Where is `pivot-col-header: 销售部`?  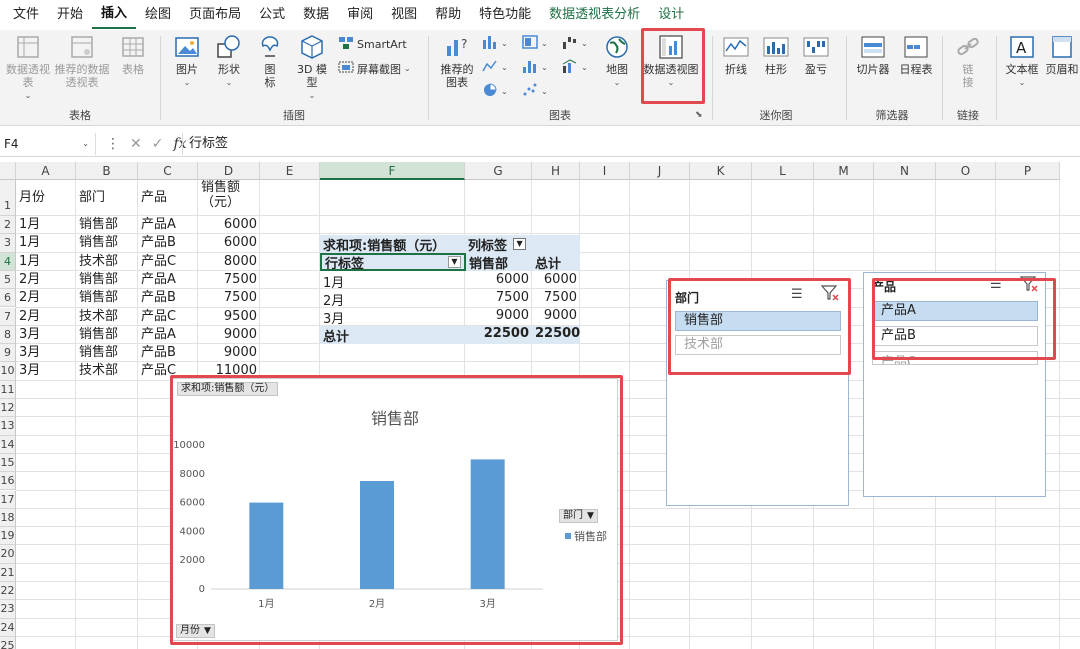
pivot-col-header: 销售部 is located at coordinates (499, 262).